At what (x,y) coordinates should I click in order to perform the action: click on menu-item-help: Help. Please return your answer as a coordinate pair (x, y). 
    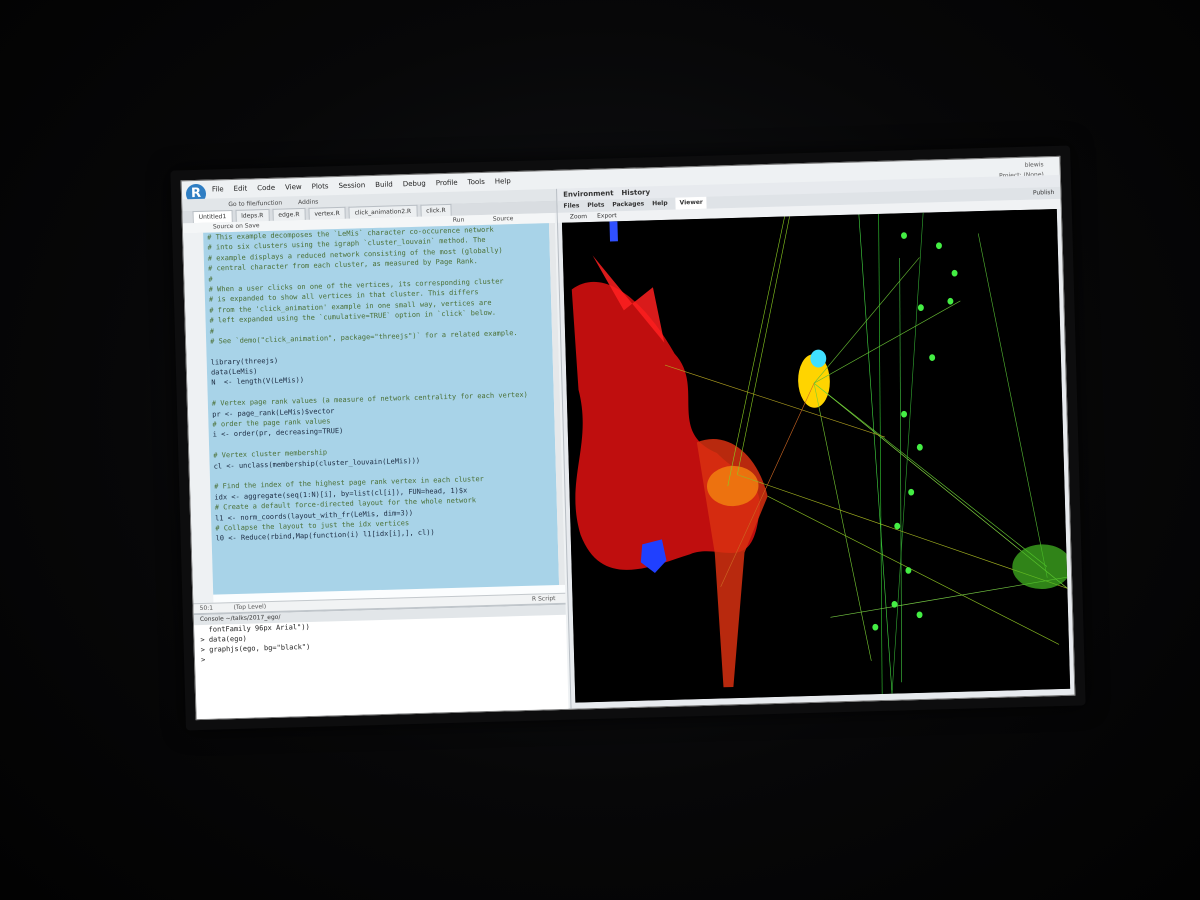
    Looking at the image, I should click on (503, 181).